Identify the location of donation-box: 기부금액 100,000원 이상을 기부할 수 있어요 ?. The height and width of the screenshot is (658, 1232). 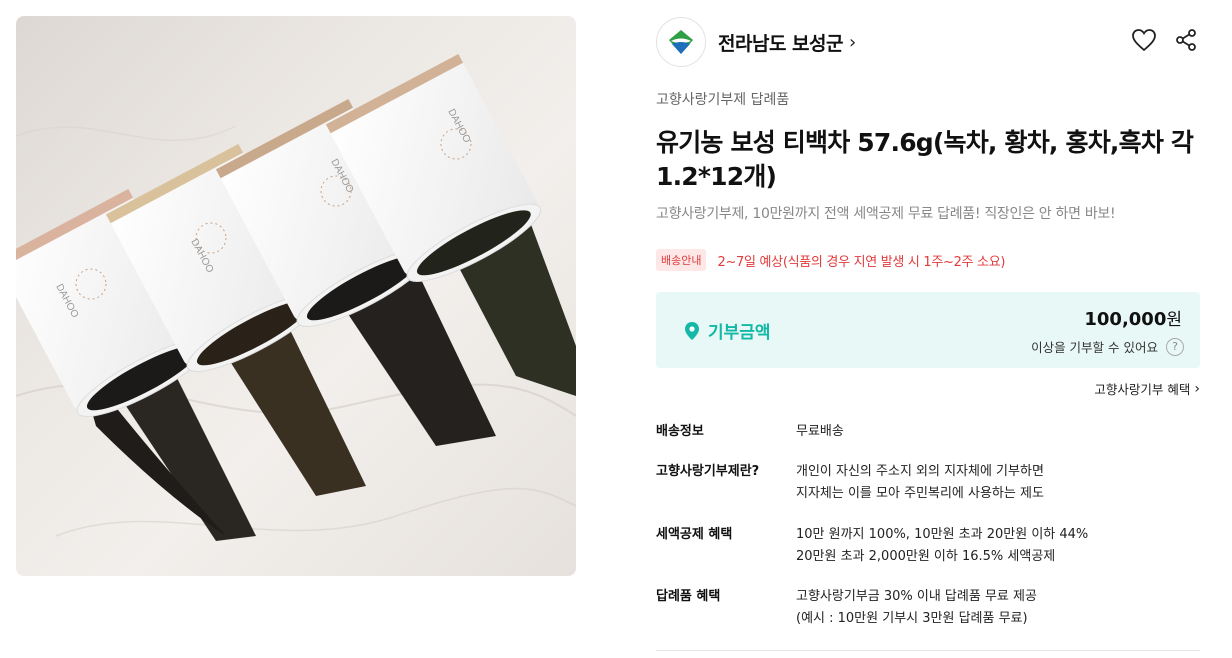
(928, 330).